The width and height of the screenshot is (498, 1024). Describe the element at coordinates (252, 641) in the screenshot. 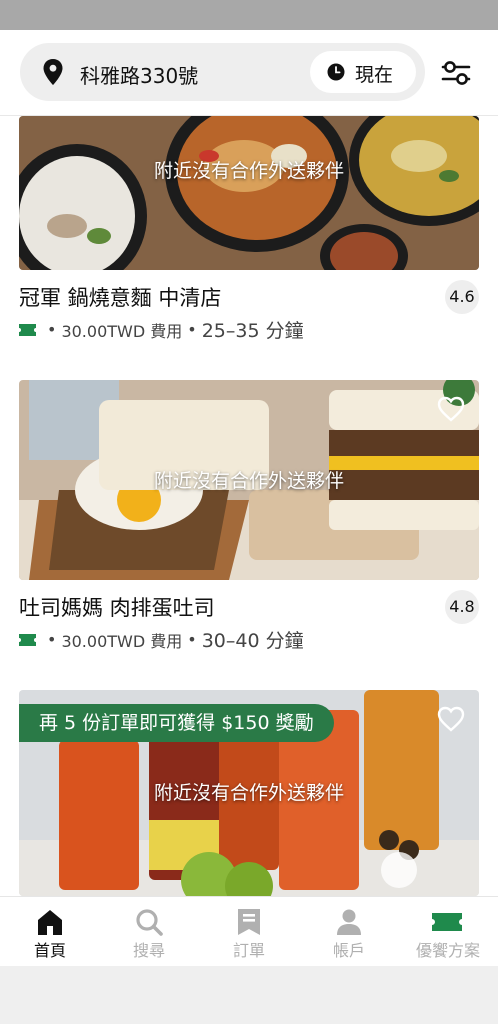

I see `delivery-eta: 30–40 分鐘` at that location.